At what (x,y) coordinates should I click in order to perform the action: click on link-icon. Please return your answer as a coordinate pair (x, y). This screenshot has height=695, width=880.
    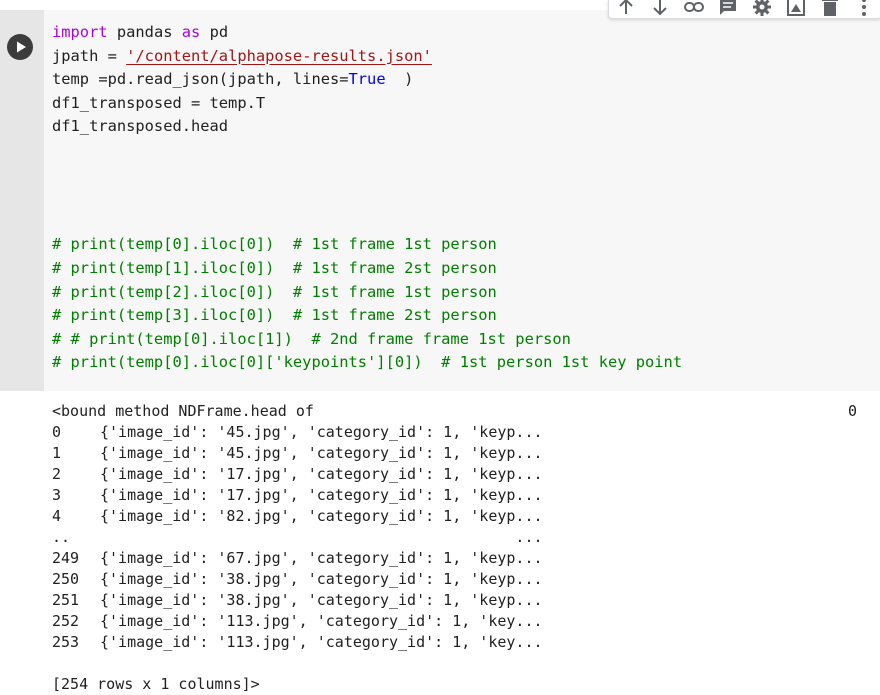
    Looking at the image, I should click on (694, 9).